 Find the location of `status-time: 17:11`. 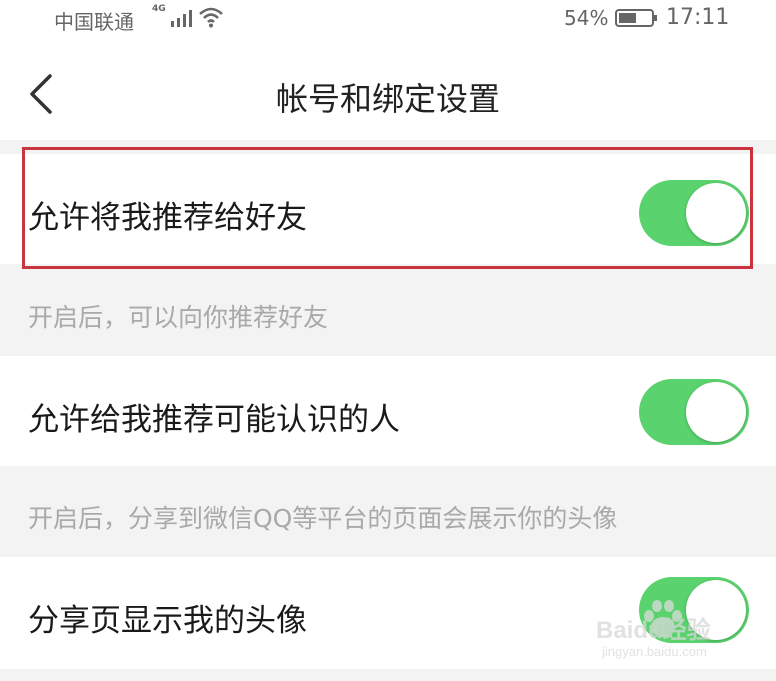

status-time: 17:11 is located at coordinates (698, 17).